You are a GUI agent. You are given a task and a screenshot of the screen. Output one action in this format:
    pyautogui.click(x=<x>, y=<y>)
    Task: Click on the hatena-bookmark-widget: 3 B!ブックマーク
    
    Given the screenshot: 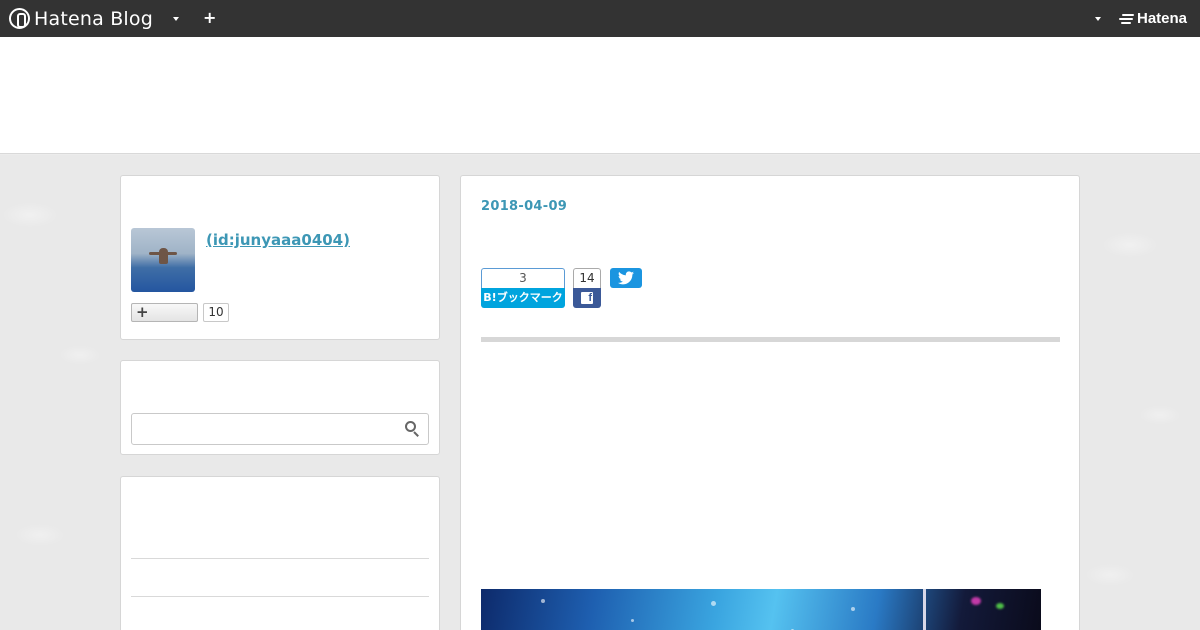 What is the action you would take?
    pyautogui.click(x=523, y=288)
    